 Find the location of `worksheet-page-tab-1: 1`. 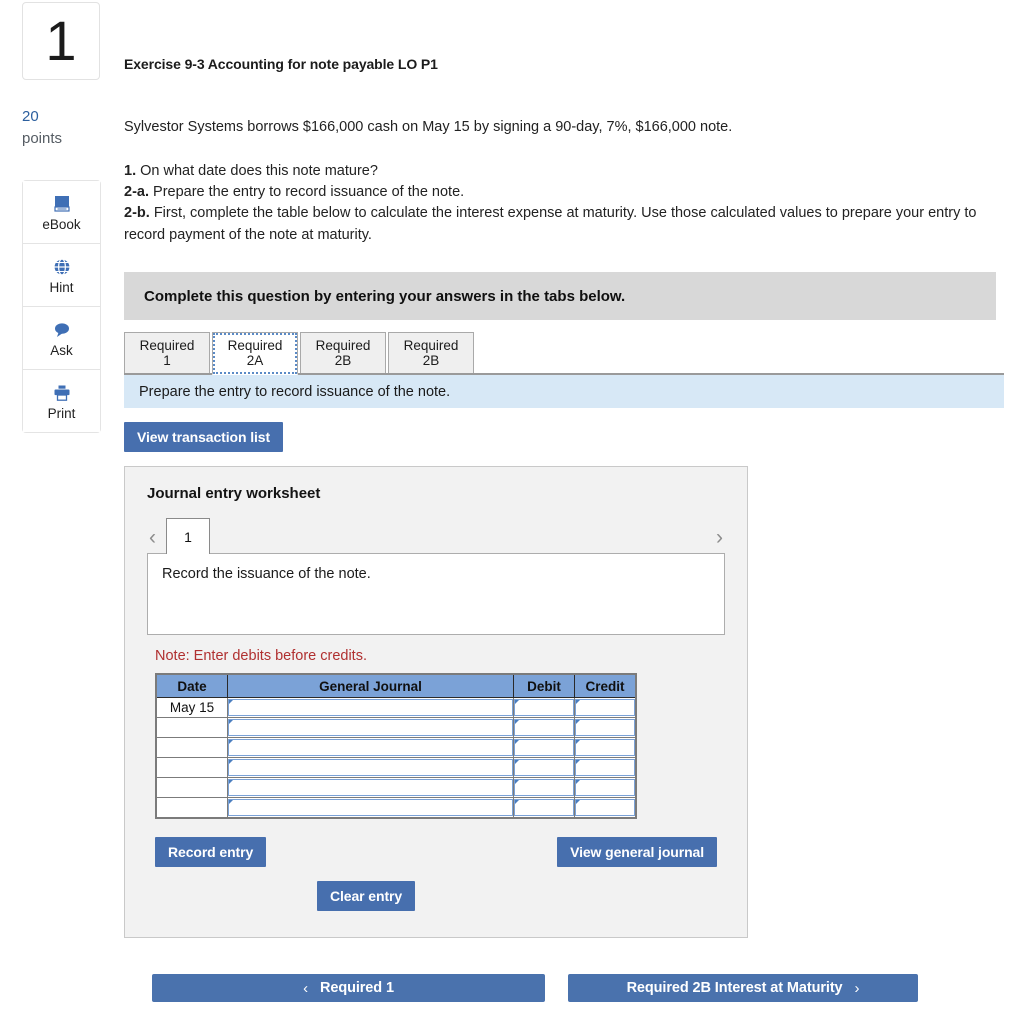

worksheet-page-tab-1: 1 is located at coordinates (188, 536).